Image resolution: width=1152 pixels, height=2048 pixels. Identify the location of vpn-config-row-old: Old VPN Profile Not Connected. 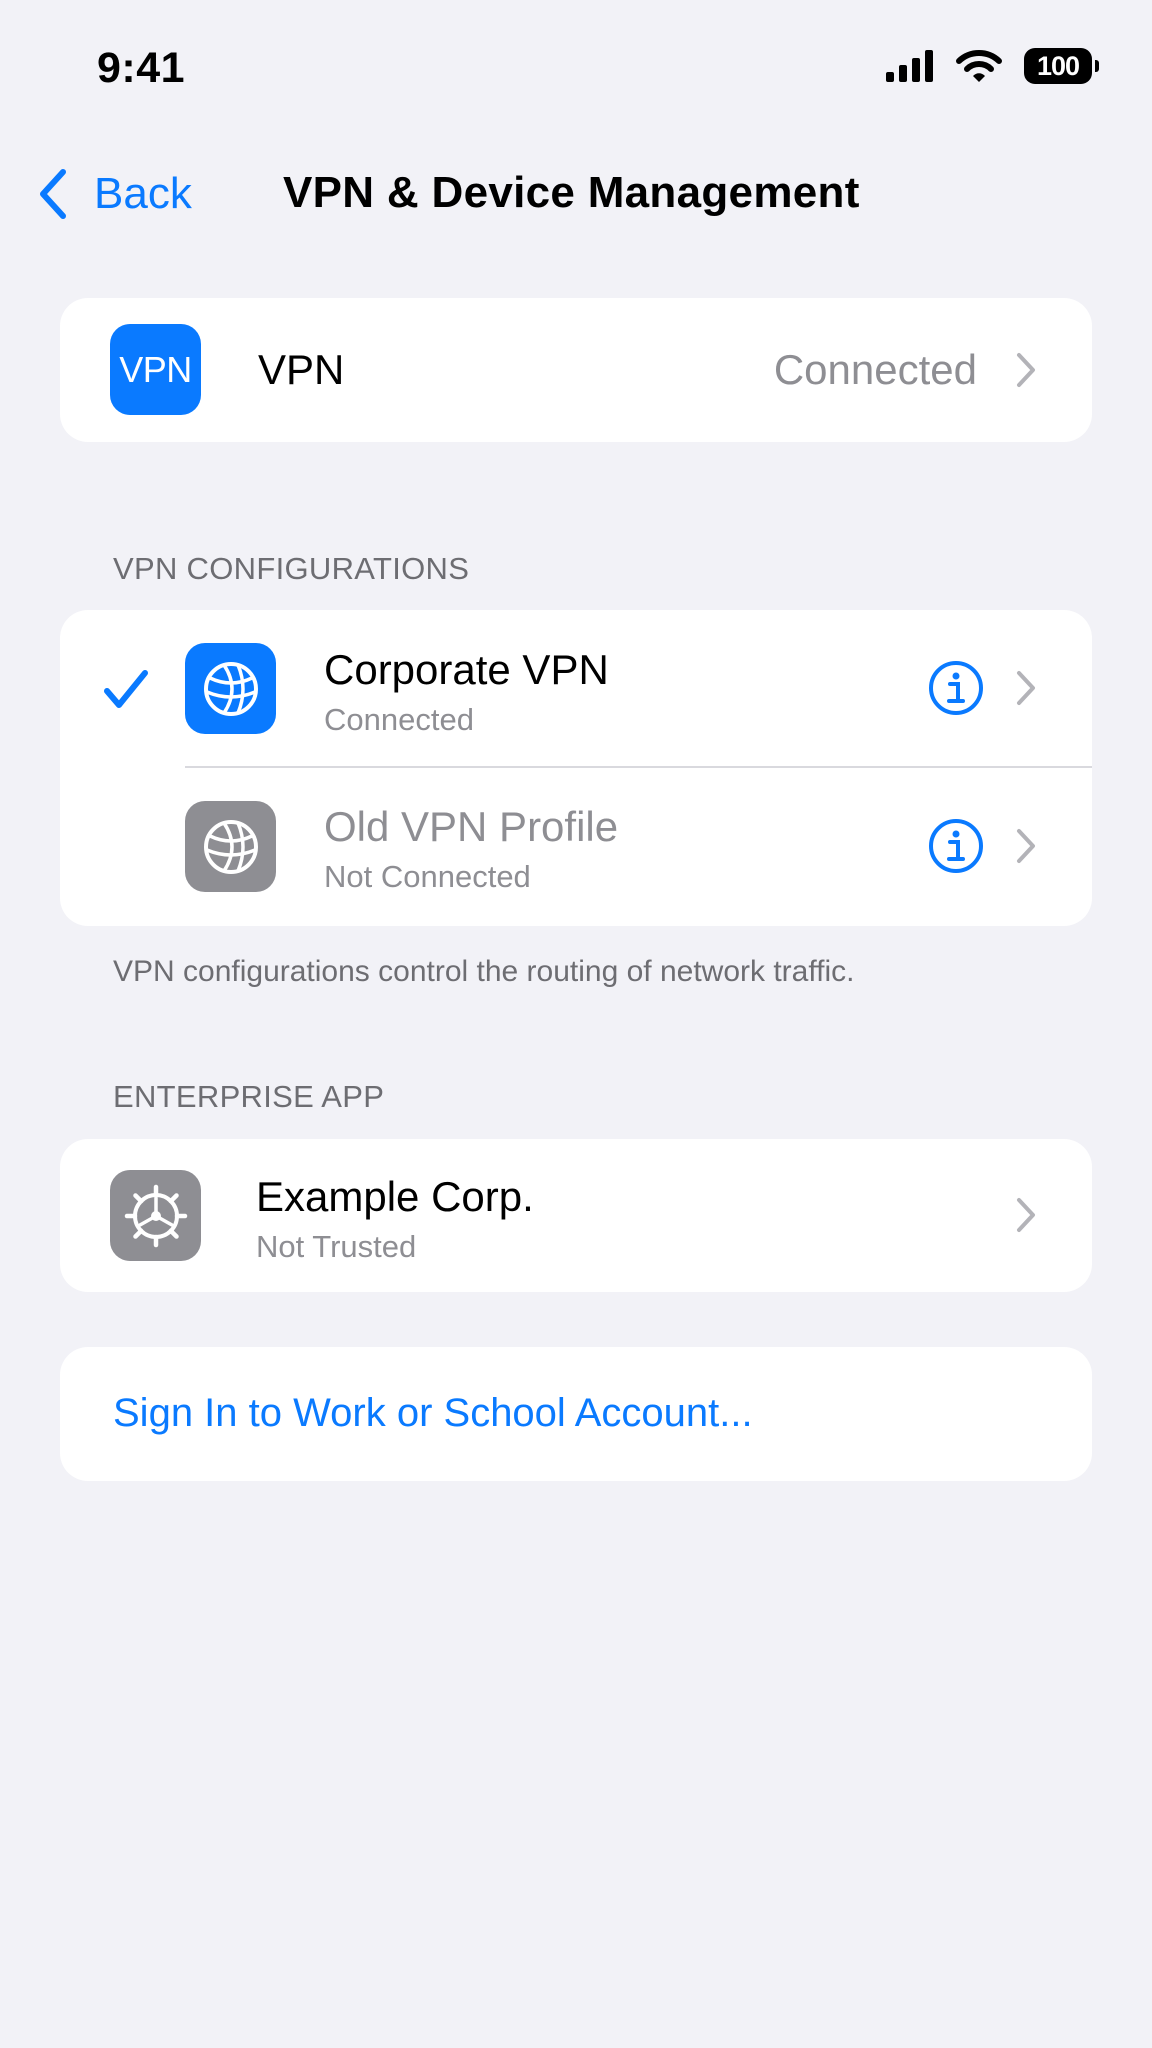
(576, 847).